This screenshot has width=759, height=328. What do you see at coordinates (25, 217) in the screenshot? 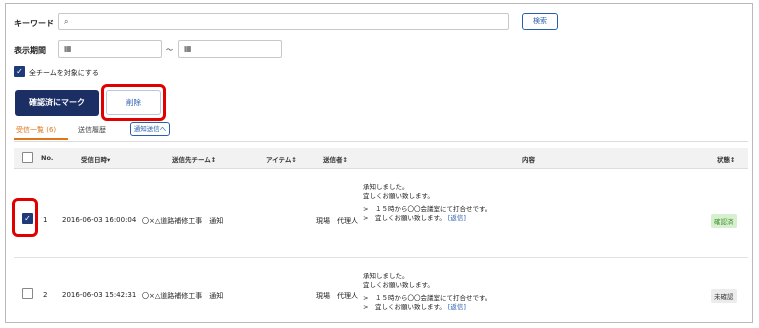
I see `checkbox-highlight-box` at bounding box center [25, 217].